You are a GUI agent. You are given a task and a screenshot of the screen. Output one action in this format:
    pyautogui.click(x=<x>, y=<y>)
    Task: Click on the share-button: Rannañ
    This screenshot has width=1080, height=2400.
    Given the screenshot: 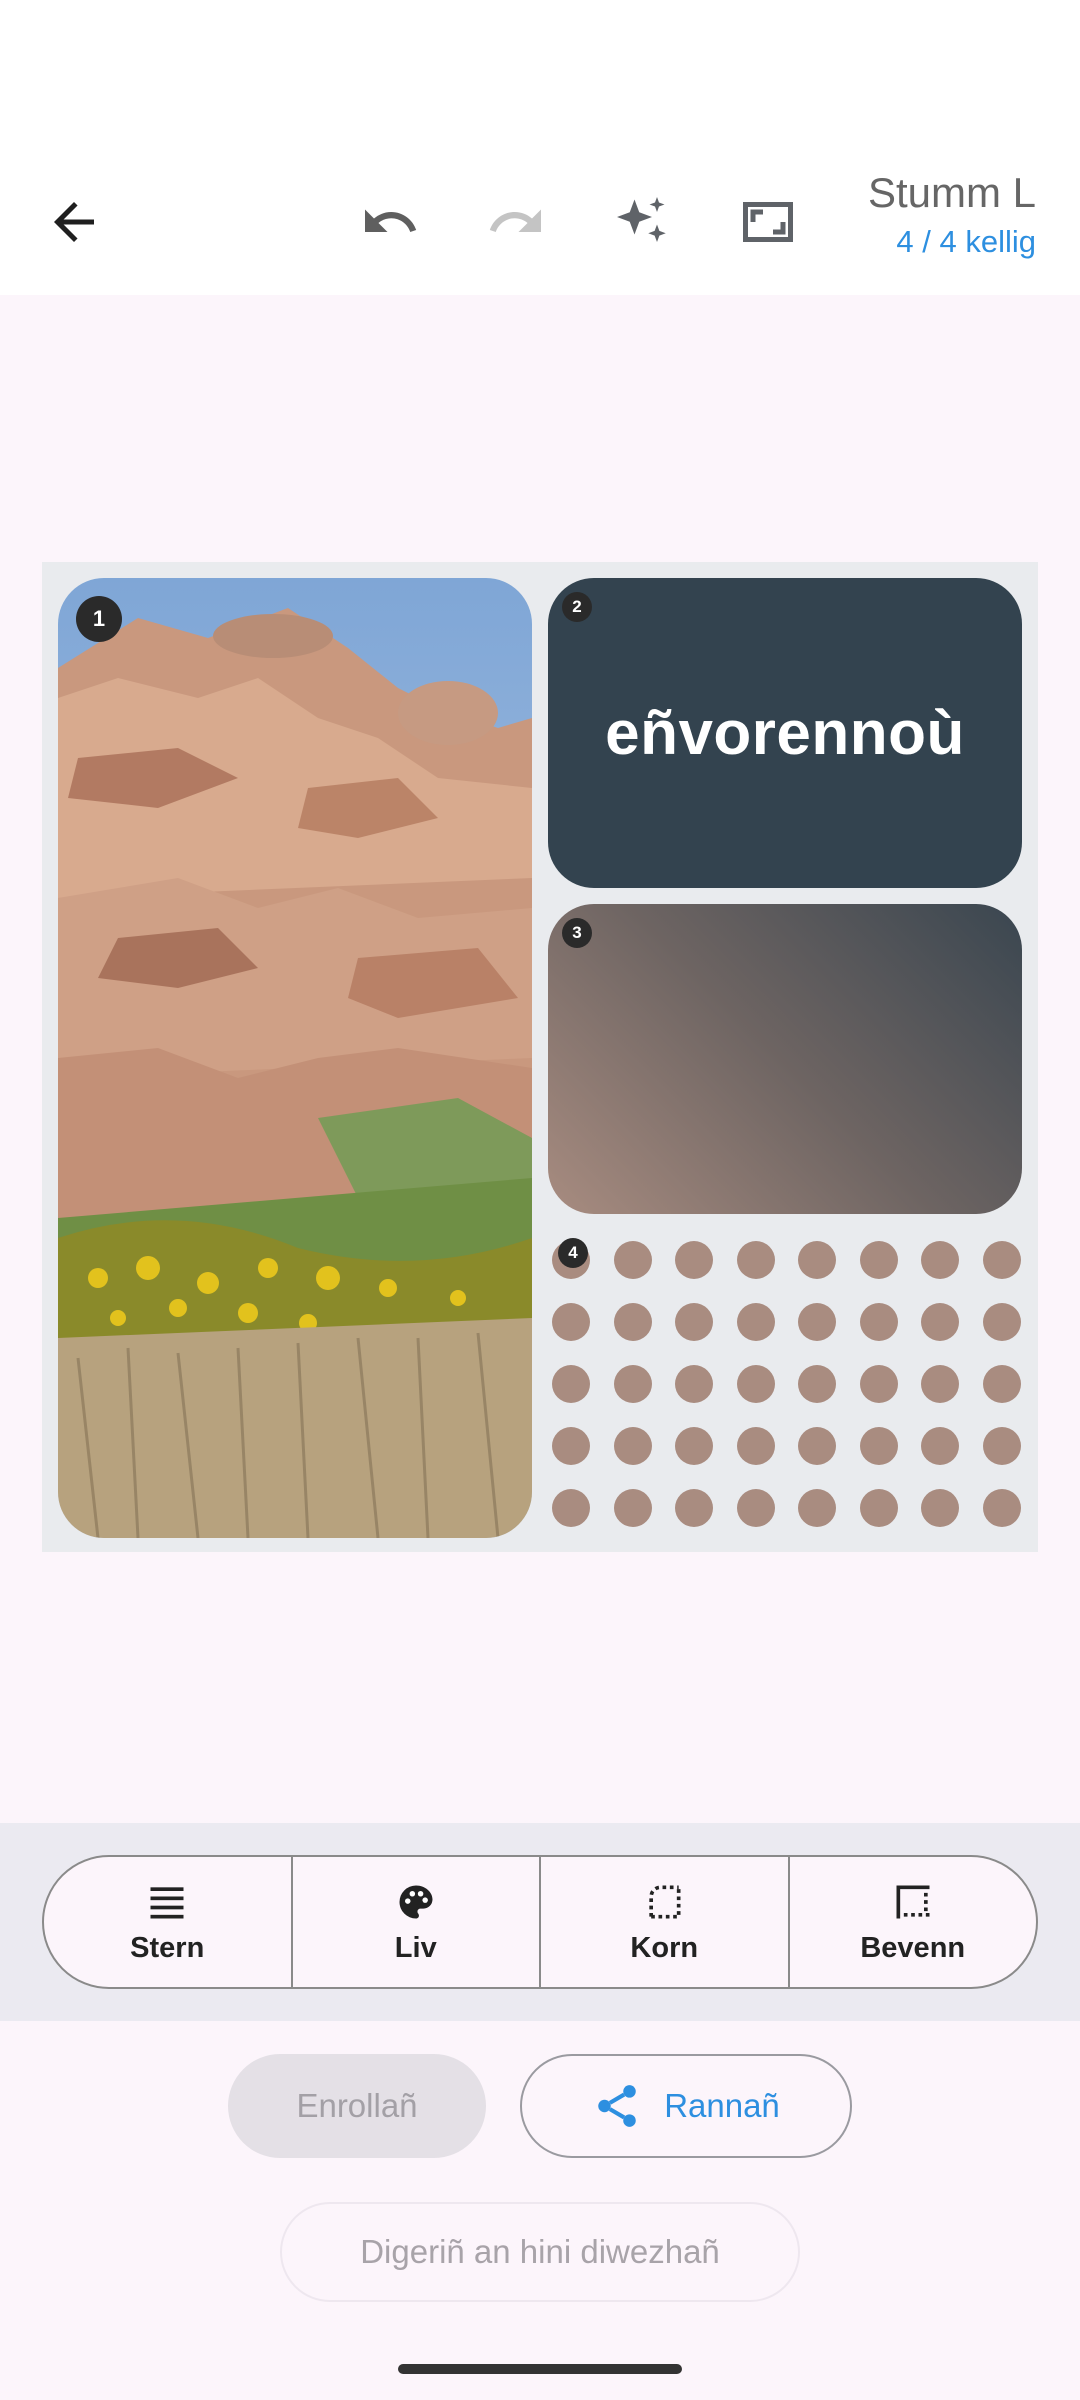 What is the action you would take?
    pyautogui.click(x=686, y=2106)
    